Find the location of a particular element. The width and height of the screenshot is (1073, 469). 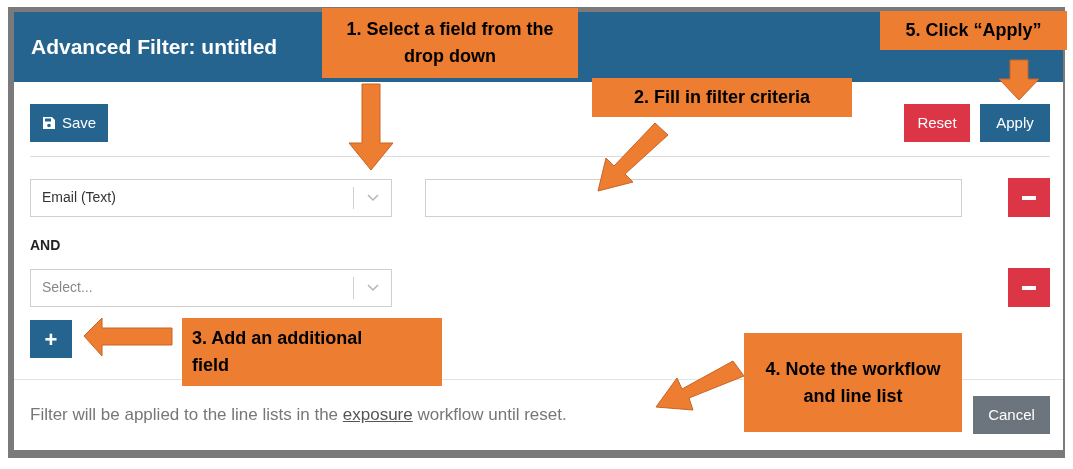

down-arrow is located at coordinates (1019, 80).